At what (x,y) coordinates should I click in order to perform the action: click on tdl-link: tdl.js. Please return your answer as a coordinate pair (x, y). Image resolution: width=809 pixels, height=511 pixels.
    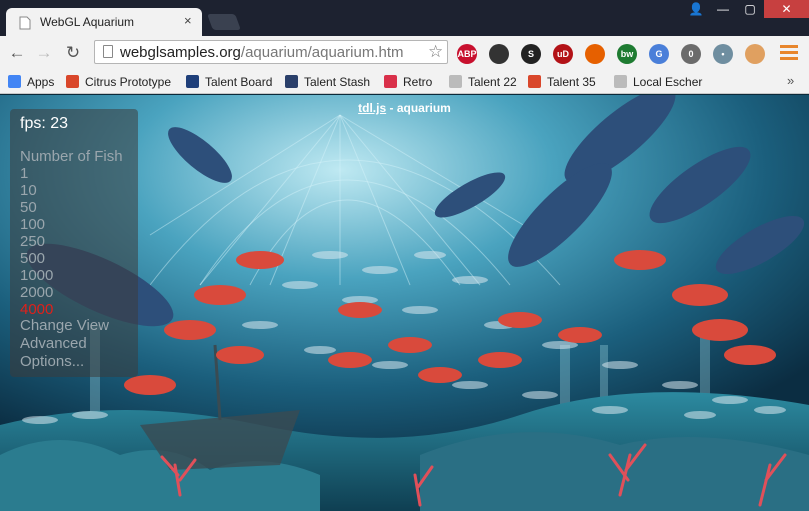
    Looking at the image, I should click on (372, 108).